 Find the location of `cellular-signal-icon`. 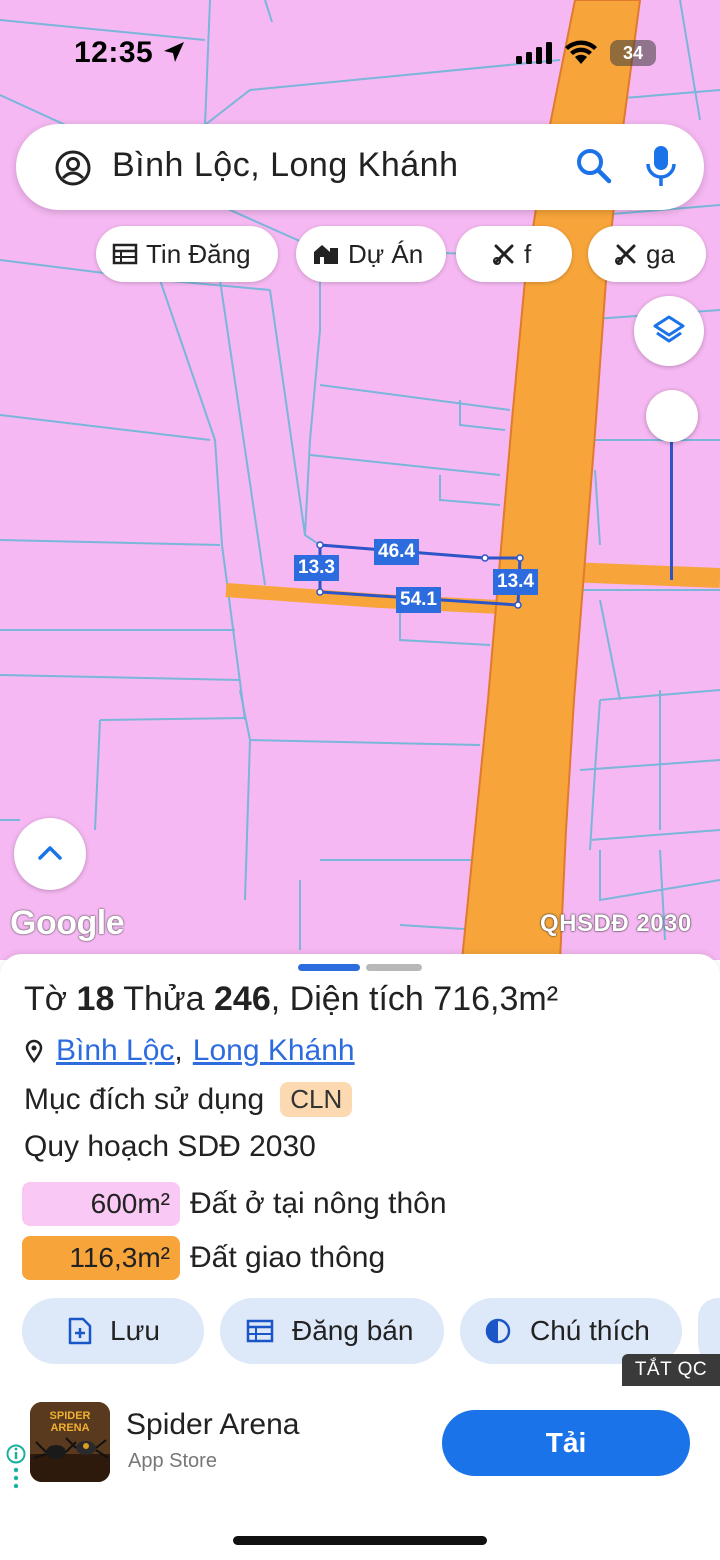

cellular-signal-icon is located at coordinates (534, 53).